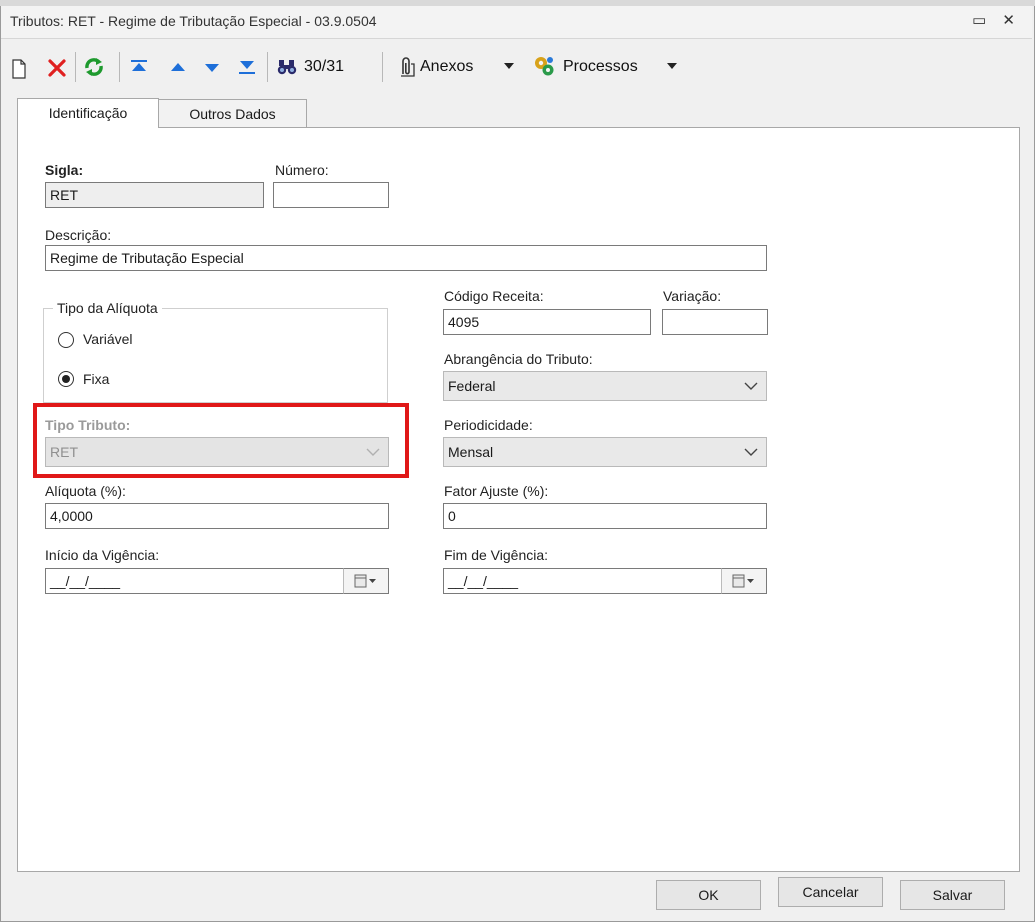 The image size is (1035, 922). I want to click on last-record-icon, so click(247, 67).